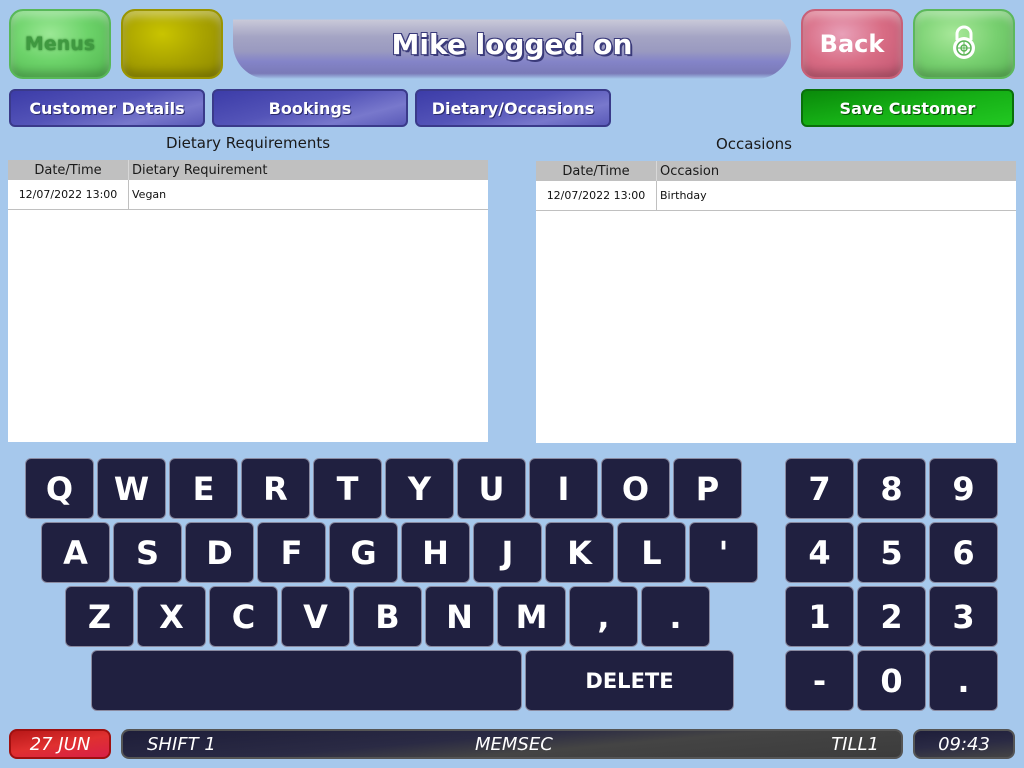  I want to click on key-a: A, so click(75, 552).